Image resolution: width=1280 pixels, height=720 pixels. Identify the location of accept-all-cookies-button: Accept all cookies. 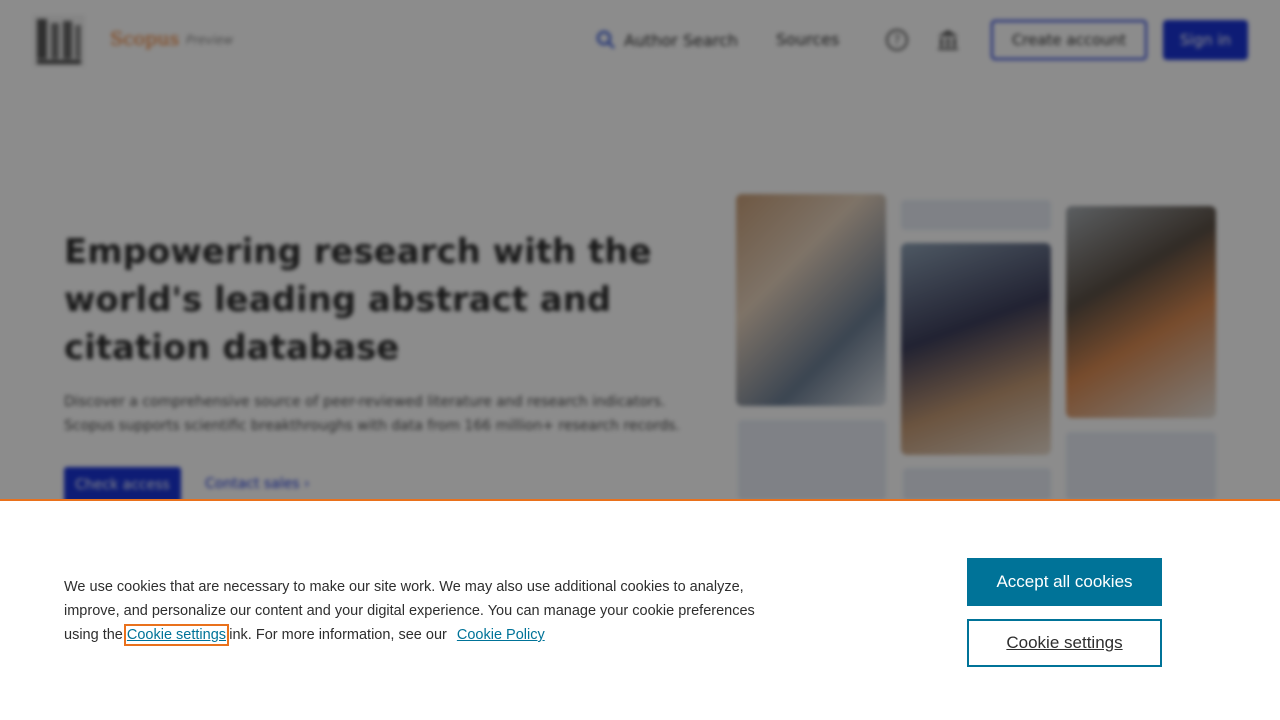
(1064, 582).